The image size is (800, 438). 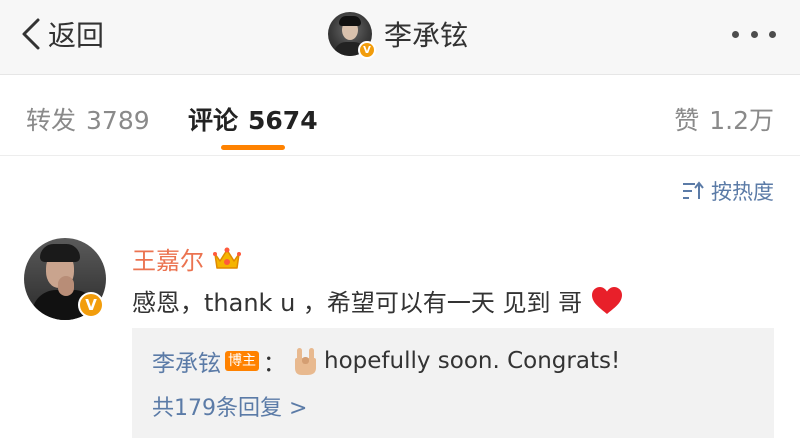 I want to click on active-tab-indicator, so click(x=253, y=147).